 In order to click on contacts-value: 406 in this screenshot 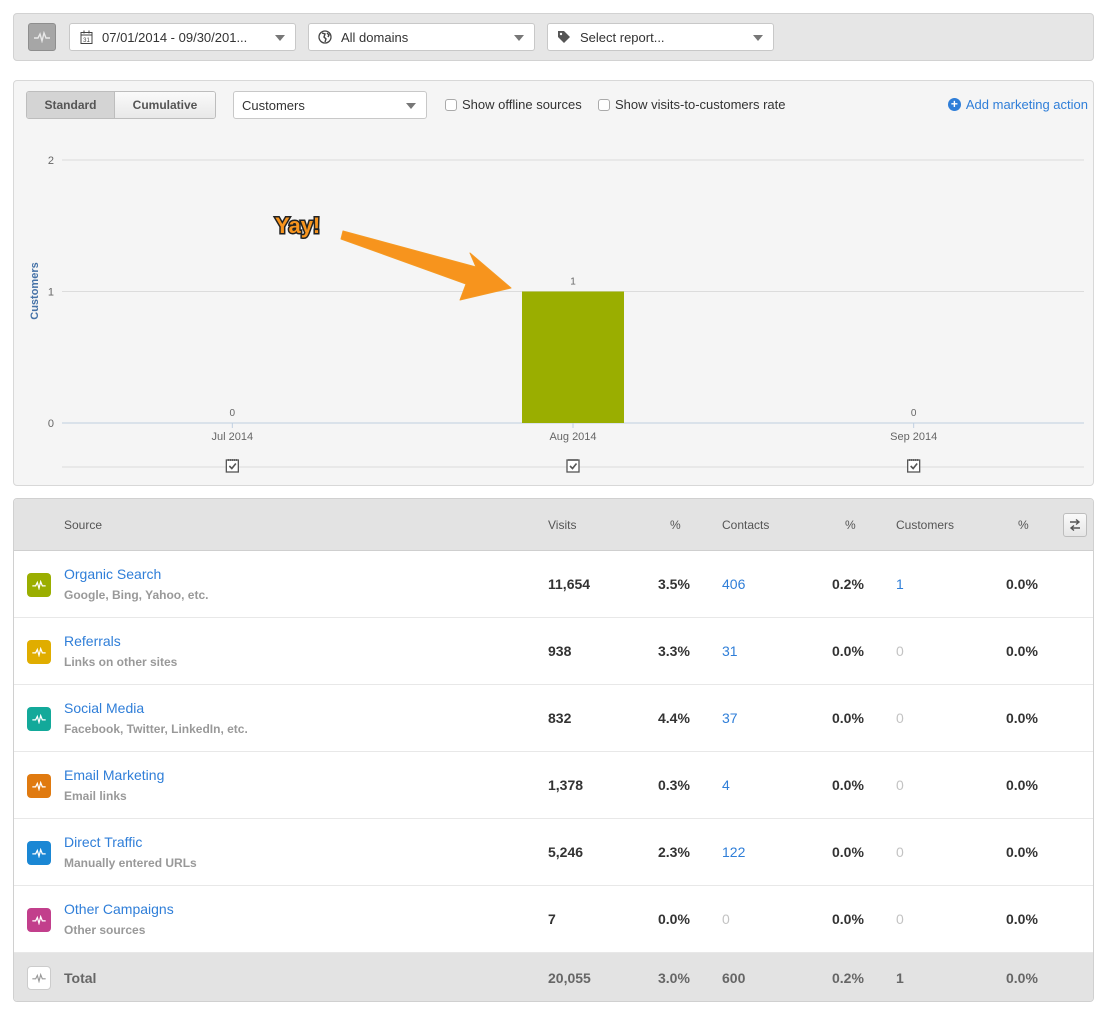, I will do `click(733, 584)`.